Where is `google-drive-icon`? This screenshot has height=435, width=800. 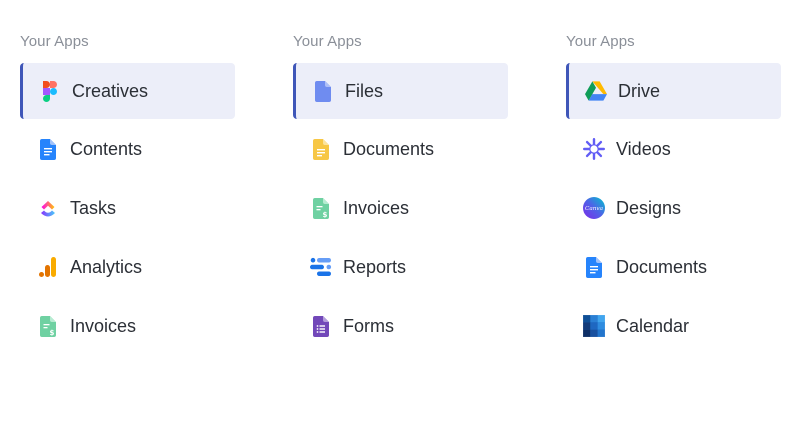
google-drive-icon is located at coordinates (596, 91).